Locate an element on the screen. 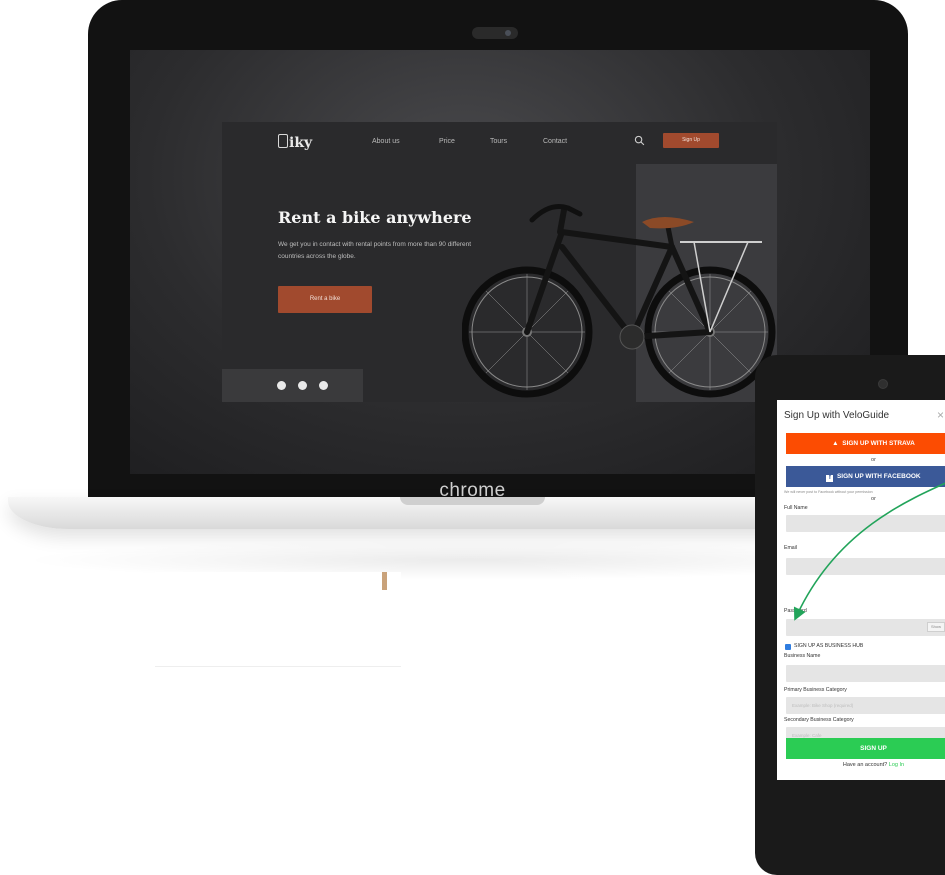 The image size is (945, 875). close-icon: × is located at coordinates (940, 415).